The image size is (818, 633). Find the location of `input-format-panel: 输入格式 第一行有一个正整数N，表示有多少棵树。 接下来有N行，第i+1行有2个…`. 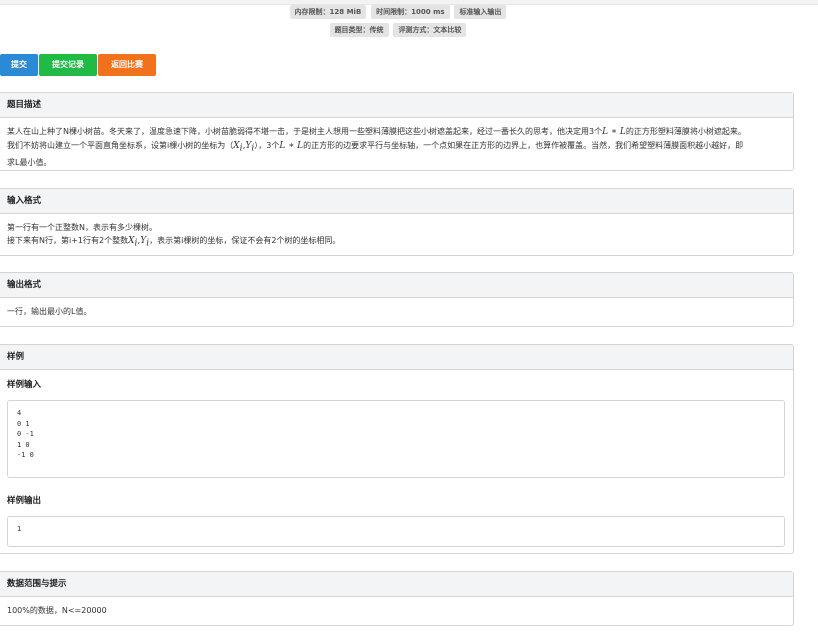

input-format-panel: 输入格式 第一行有一个正整数N，表示有多少棵树。 接下来有N行，第i+1行有2个… is located at coordinates (397, 222).